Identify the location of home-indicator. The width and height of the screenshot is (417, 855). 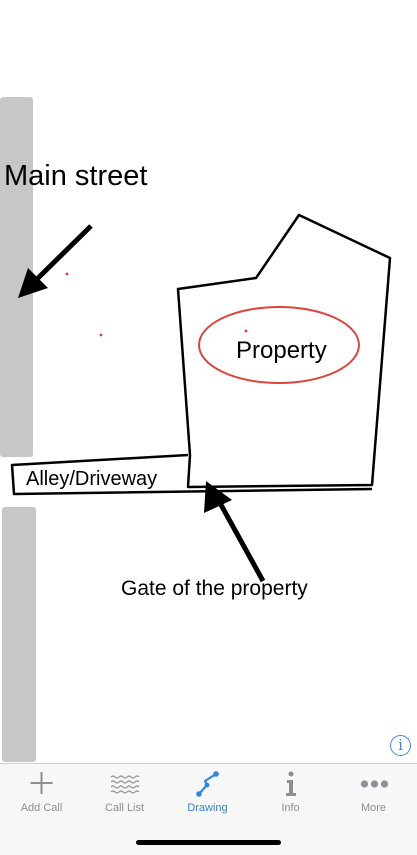
(208, 842).